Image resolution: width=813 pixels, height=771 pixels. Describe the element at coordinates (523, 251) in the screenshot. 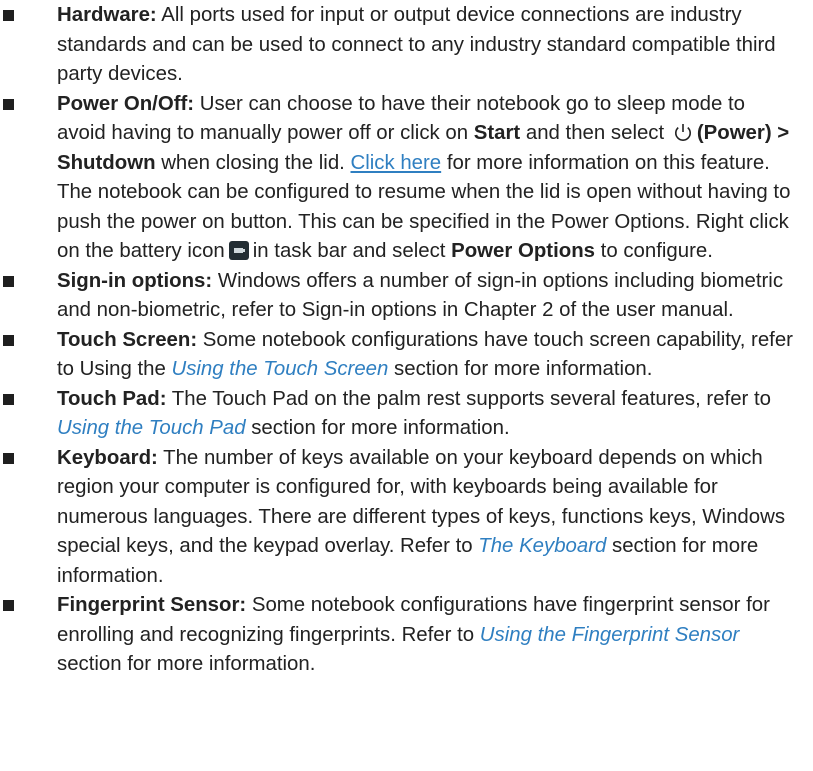

I see `power-options-label: Power Options` at that location.